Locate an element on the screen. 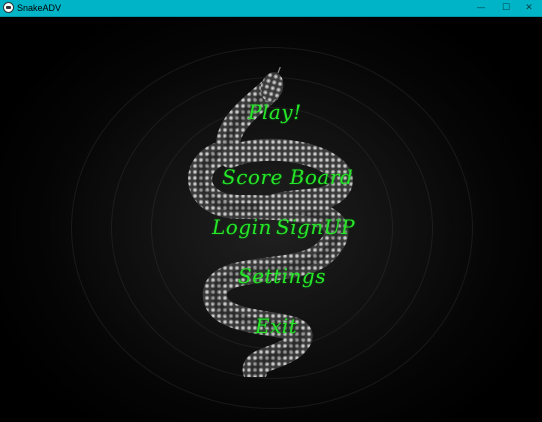 The width and height of the screenshot is (542, 422). signup-button: SignUP is located at coordinates (315, 227).